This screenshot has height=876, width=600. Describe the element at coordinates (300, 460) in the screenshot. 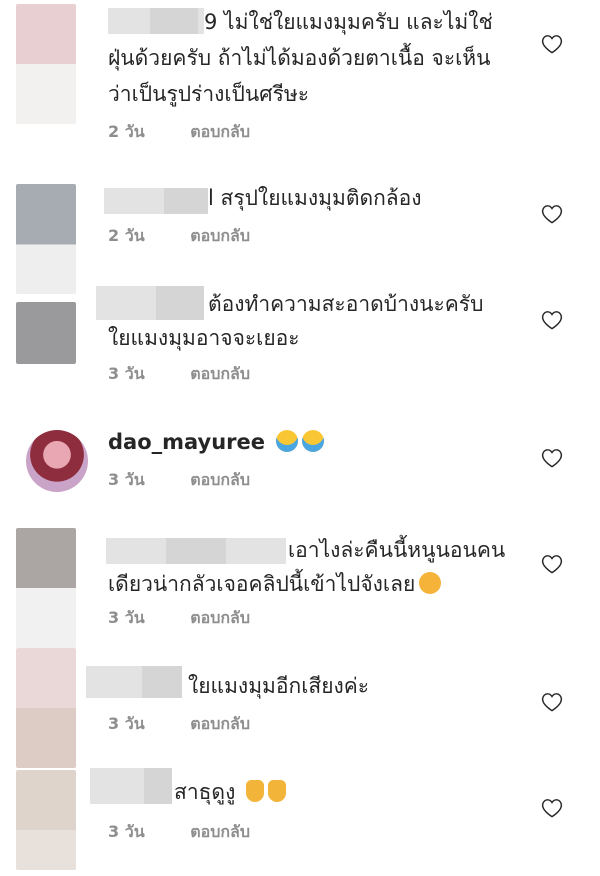

I see `comment-item: dao_mayuree 3 วัน ตอบกลับ` at that location.